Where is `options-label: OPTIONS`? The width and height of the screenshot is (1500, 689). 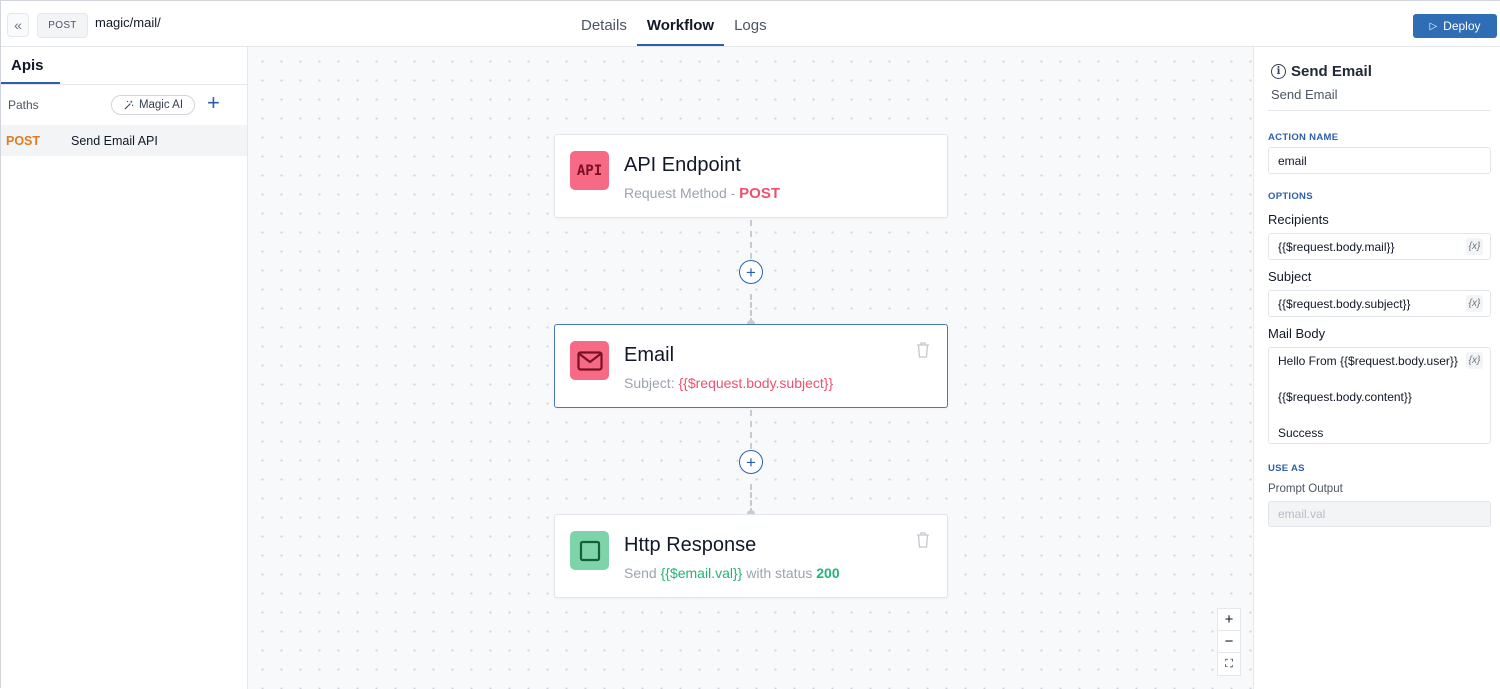 options-label: OPTIONS is located at coordinates (1290, 196).